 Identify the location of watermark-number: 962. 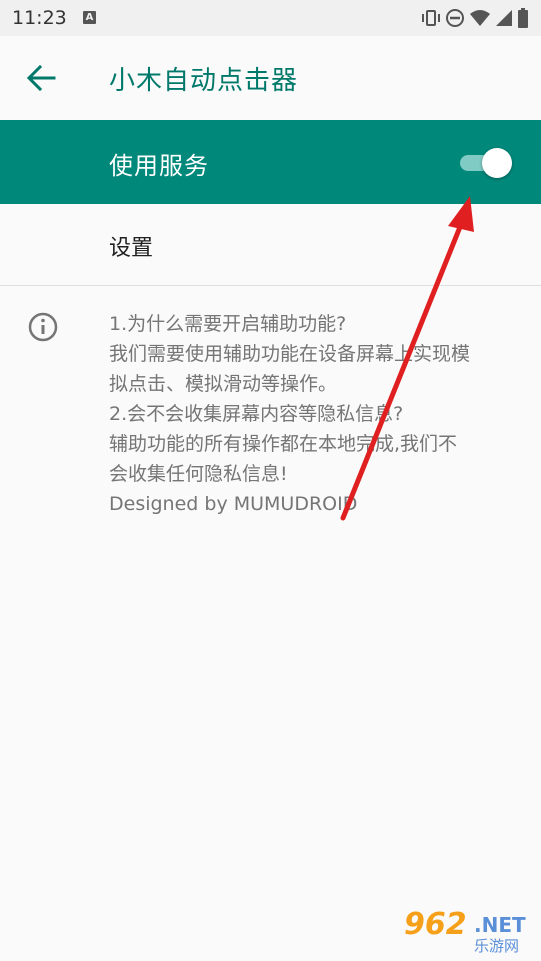
(435, 924).